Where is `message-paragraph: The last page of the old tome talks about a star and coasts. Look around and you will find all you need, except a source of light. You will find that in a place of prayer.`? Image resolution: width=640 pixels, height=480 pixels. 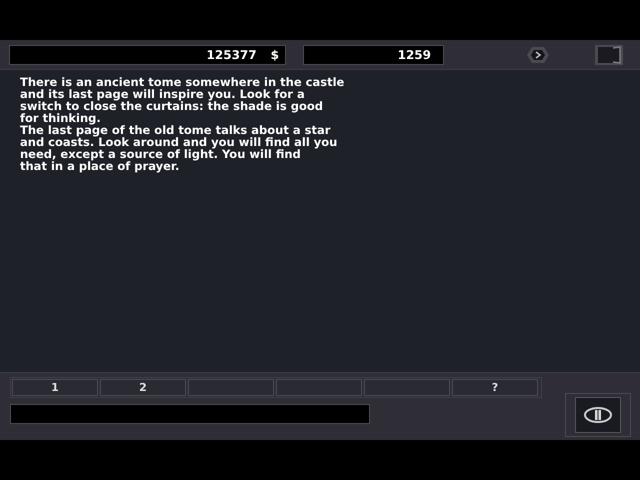
message-paragraph: The last page of the old tome talks about a star and coasts. Look around and you will find all you need, except a source of light. You will find that in a place of prayer. is located at coordinates (179, 148).